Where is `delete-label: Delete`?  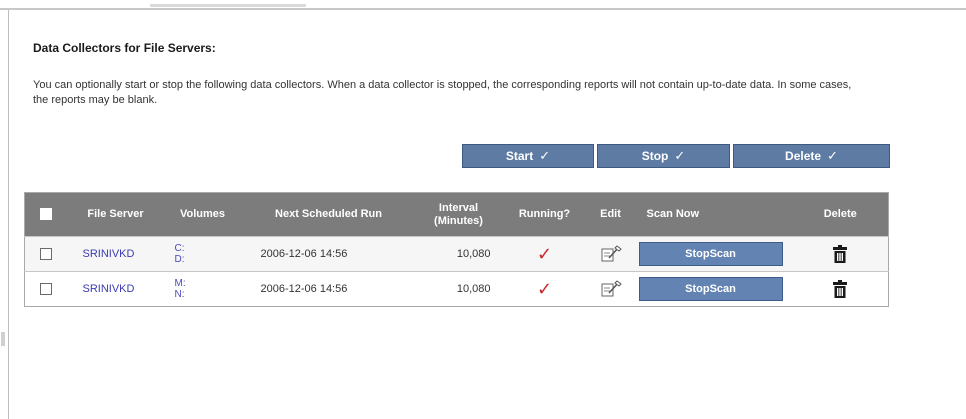 delete-label: Delete is located at coordinates (803, 156).